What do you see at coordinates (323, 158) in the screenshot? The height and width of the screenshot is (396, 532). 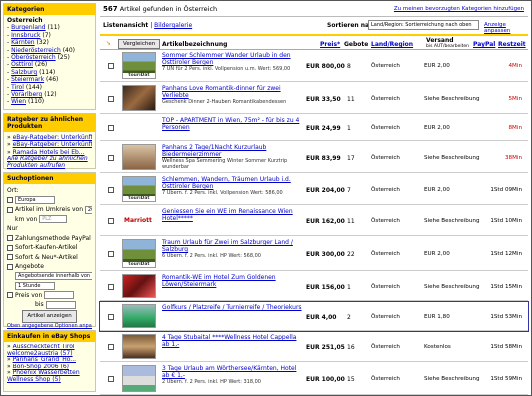 I see `item-price: EUR 83,99` at bounding box center [323, 158].